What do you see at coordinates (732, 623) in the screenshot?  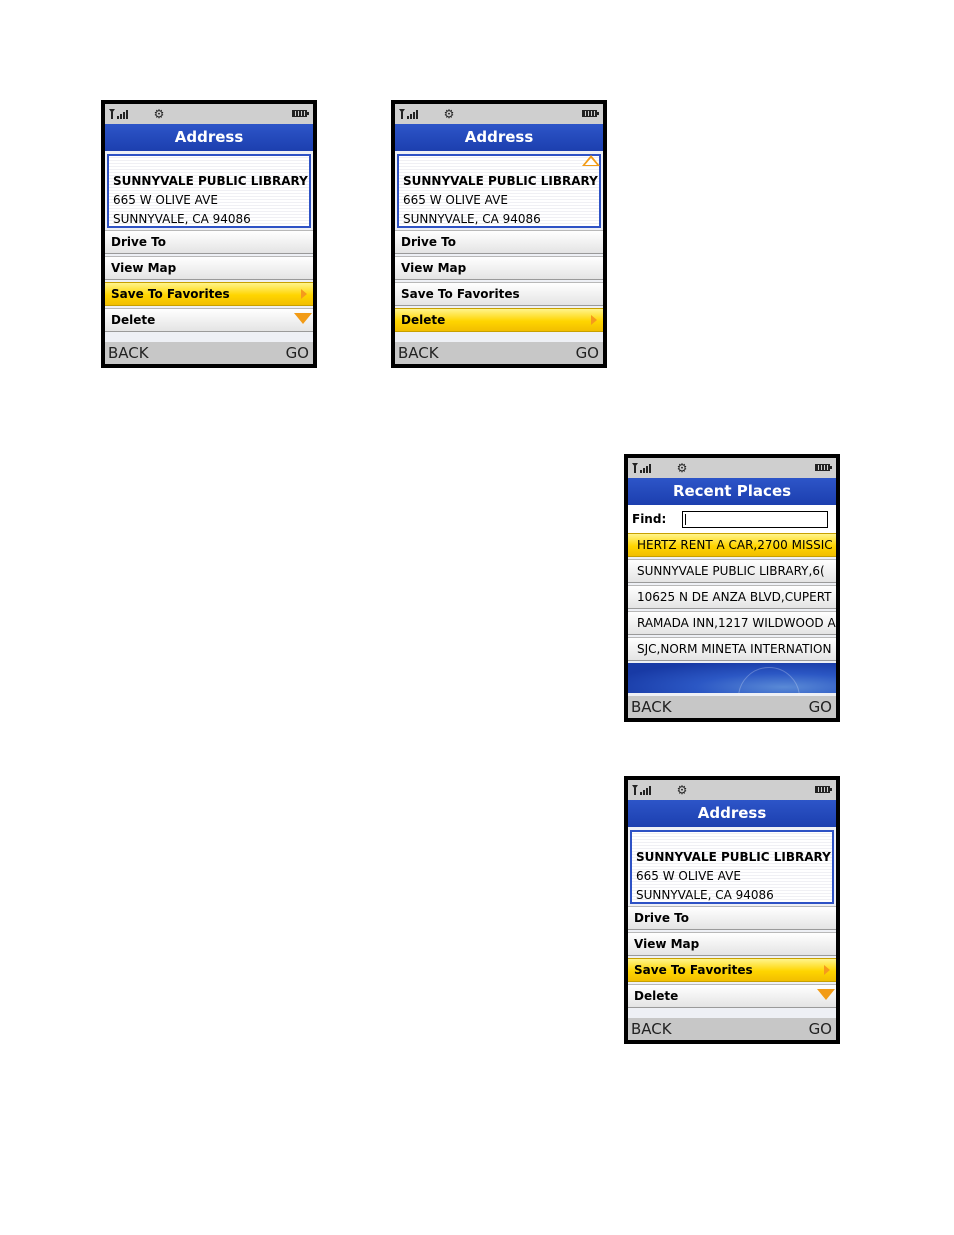 I see `list-item-recent-place: RAMADA INN,1217 WILDWOOD A` at bounding box center [732, 623].